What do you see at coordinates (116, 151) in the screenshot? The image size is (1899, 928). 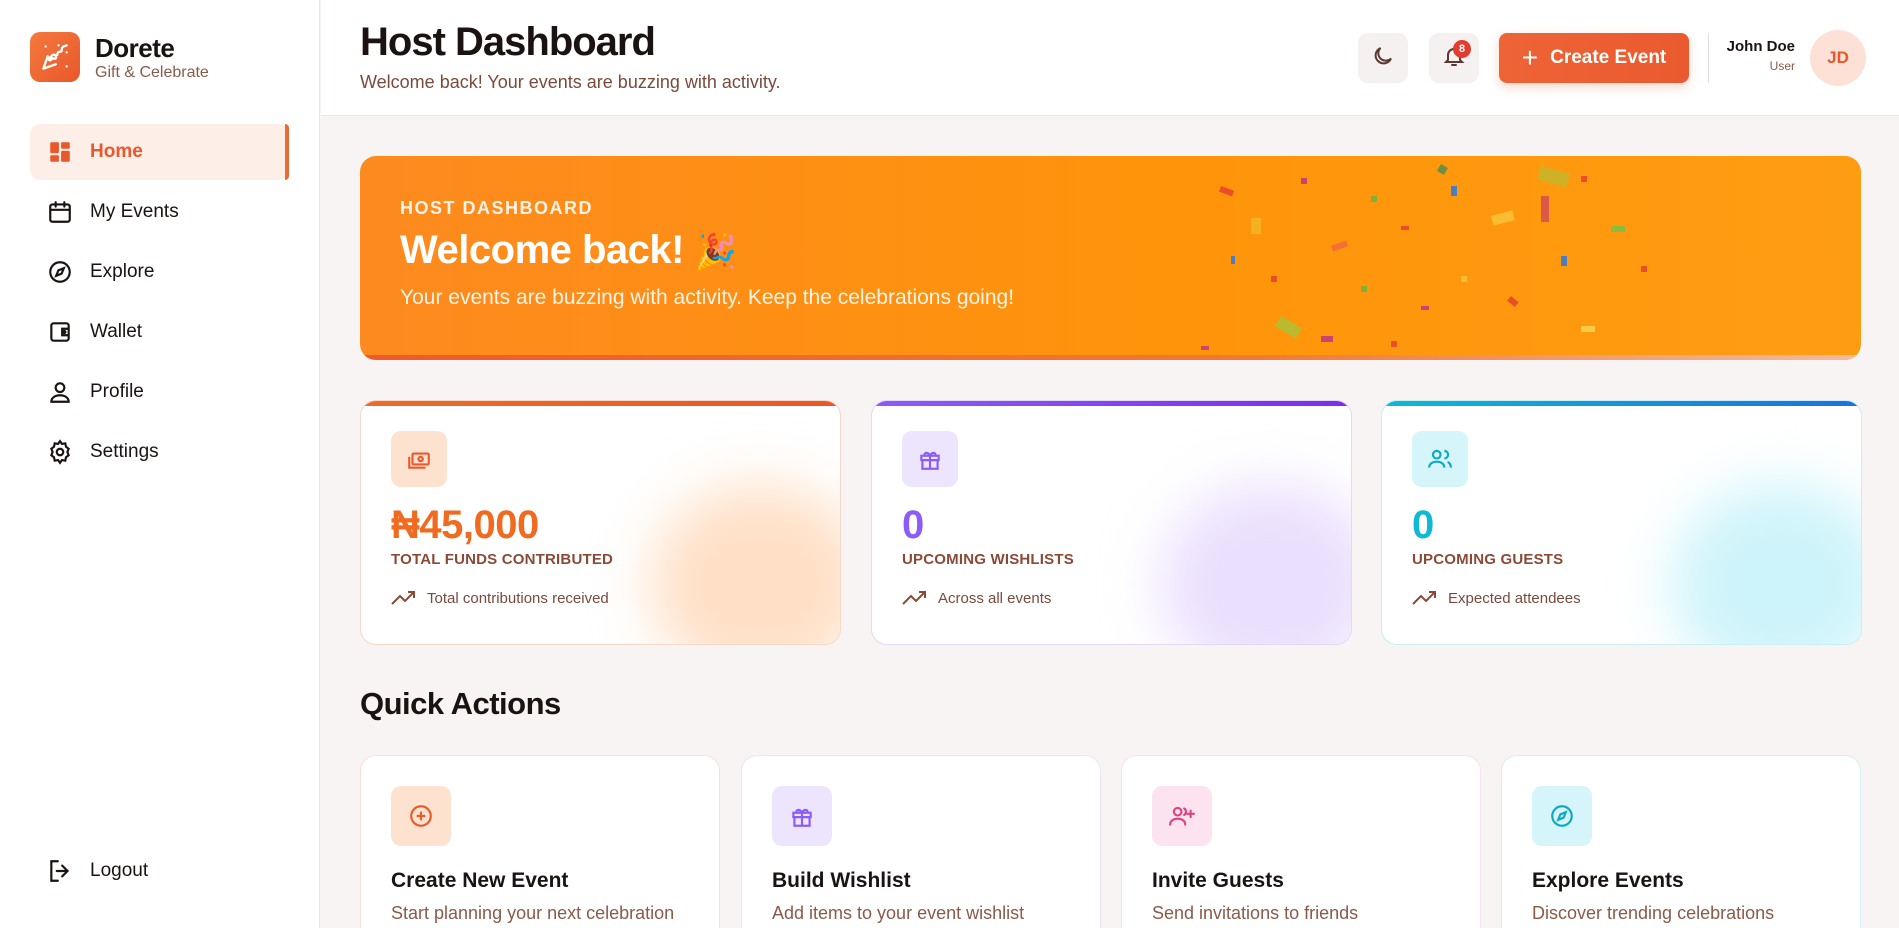 I see `sidebar-item-label: Home` at bounding box center [116, 151].